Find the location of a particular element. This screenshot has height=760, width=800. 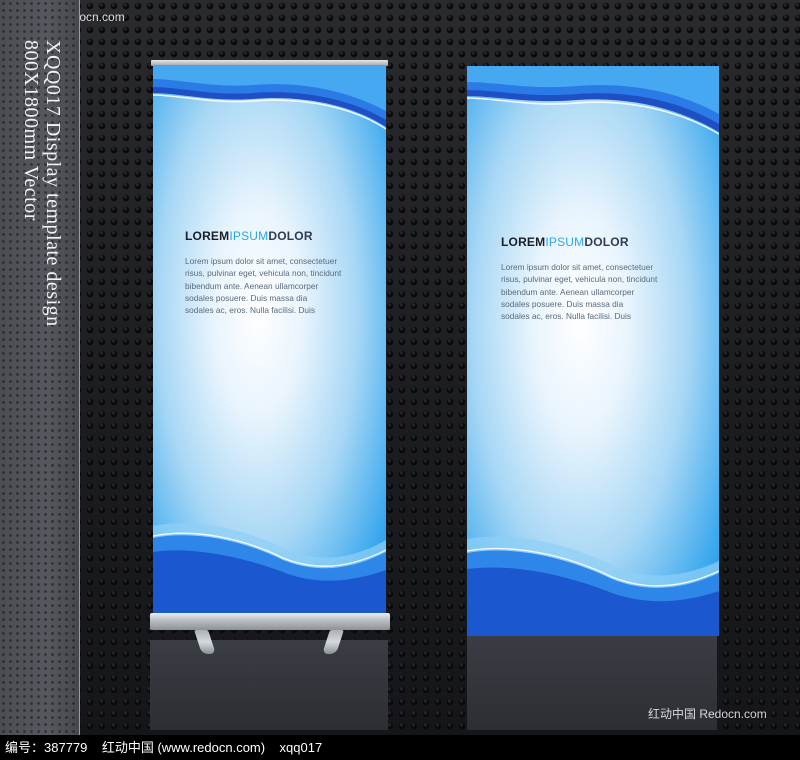

banner-left-headline: LOREMIPSUMDOLOR is located at coordinates (275, 236).